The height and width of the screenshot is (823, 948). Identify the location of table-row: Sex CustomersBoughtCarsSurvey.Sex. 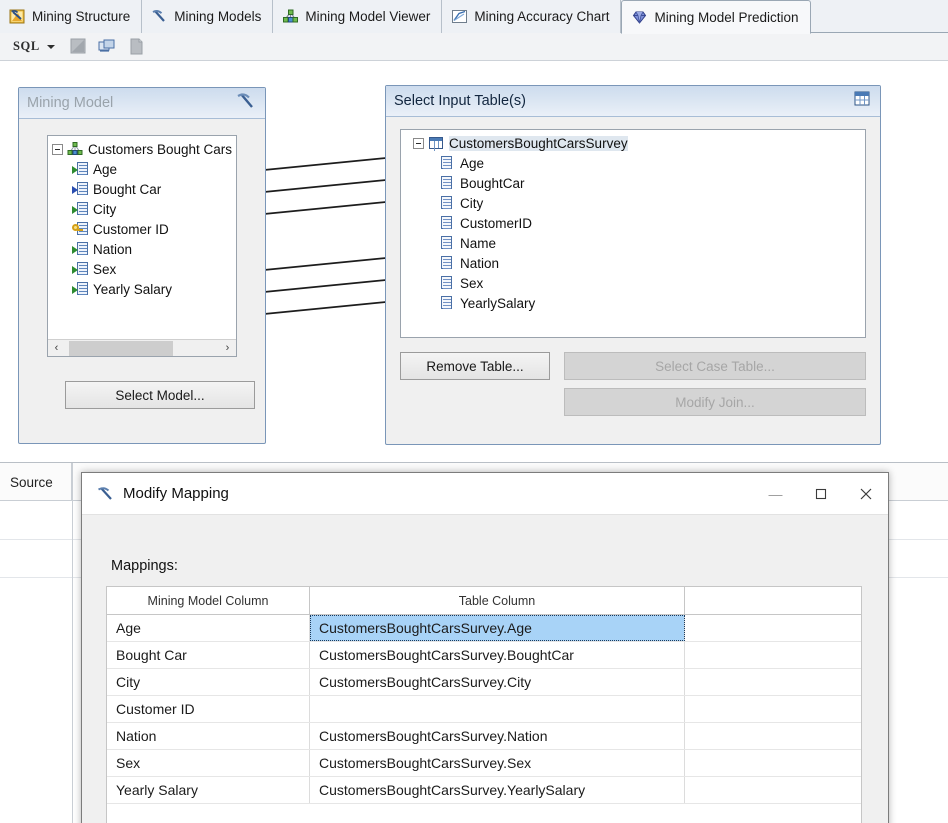
(484, 763).